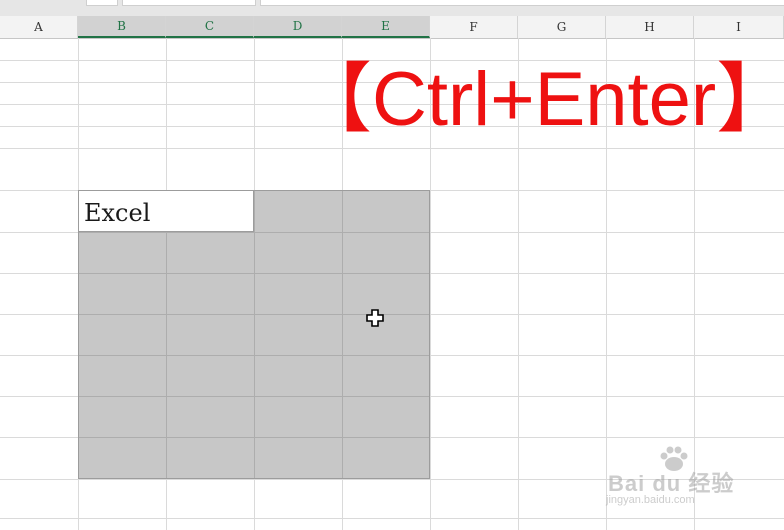 The image size is (784, 530). I want to click on column-header-bar: A B C D E F G H I, so click(392, 27).